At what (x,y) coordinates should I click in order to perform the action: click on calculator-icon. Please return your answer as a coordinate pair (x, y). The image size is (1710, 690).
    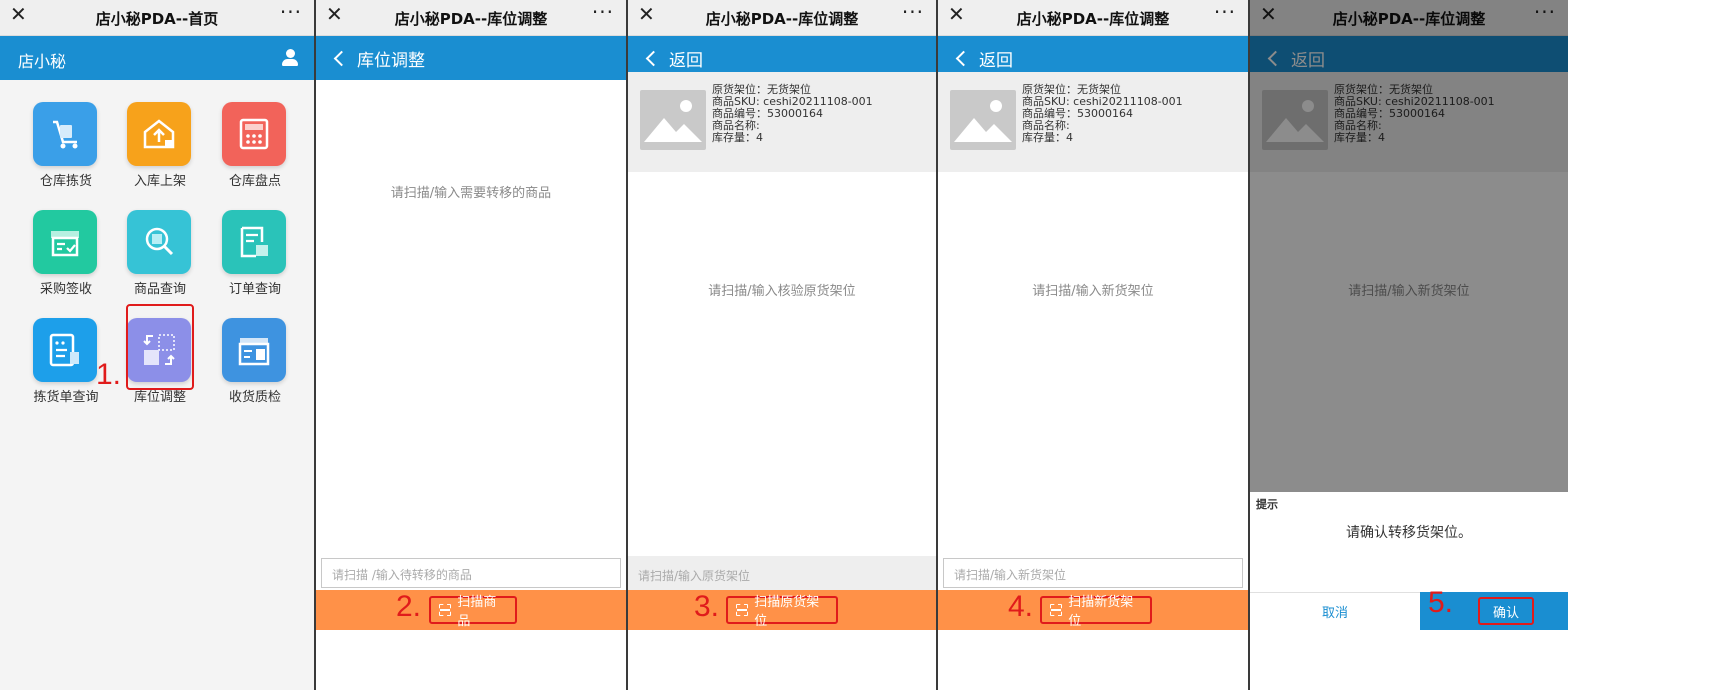
    Looking at the image, I should click on (254, 134).